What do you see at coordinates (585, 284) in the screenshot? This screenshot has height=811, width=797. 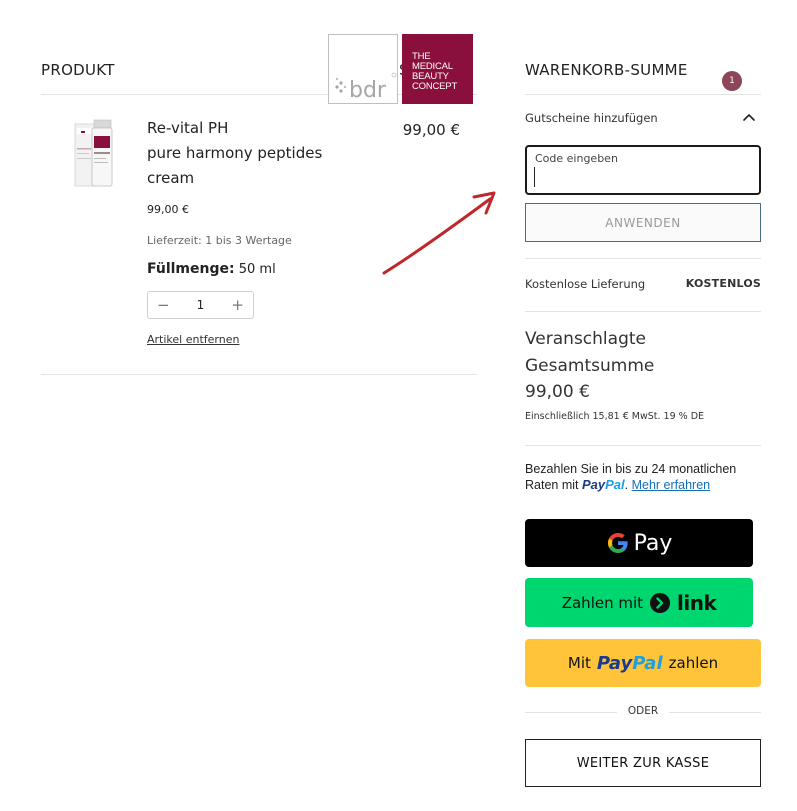 I see `shipping-label: Kostenlose Lieferung` at bounding box center [585, 284].